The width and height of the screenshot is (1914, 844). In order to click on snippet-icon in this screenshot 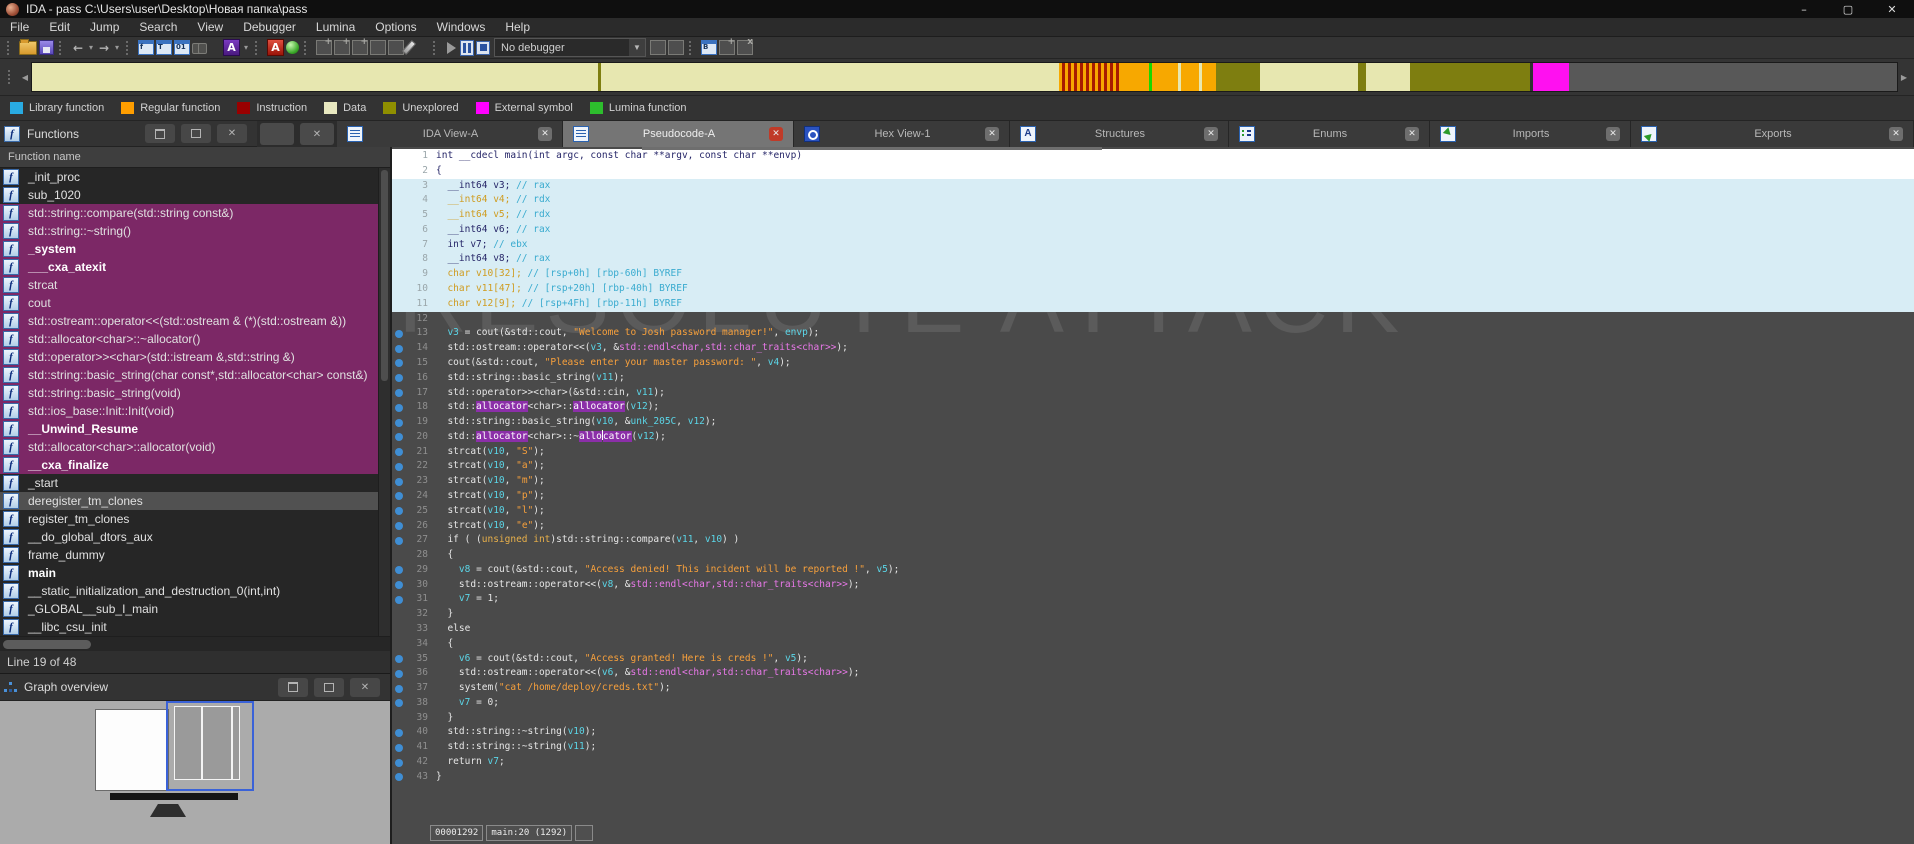, I will do `click(396, 47)`.